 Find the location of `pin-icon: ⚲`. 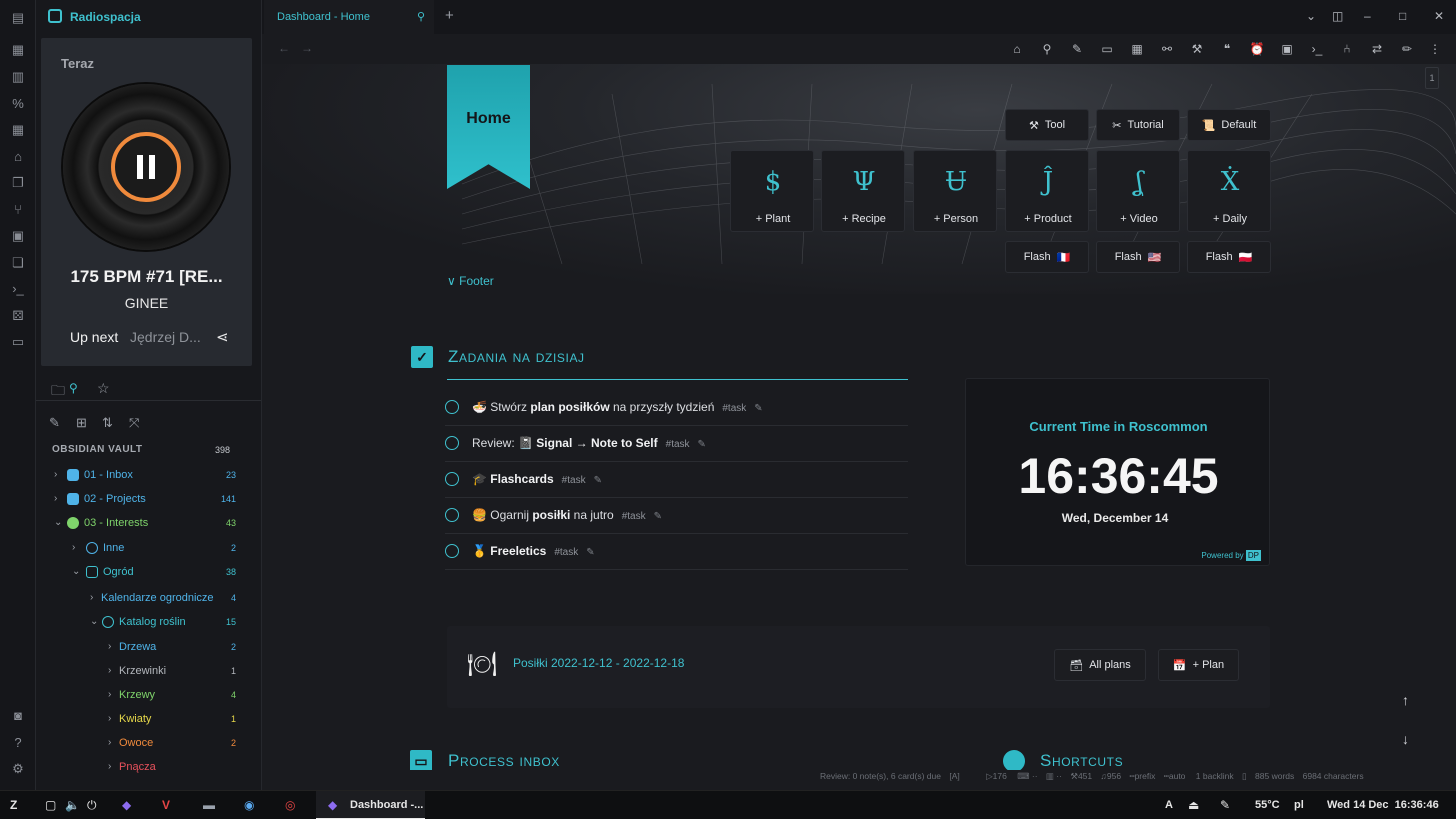

pin-icon: ⚲ is located at coordinates (421, 16).